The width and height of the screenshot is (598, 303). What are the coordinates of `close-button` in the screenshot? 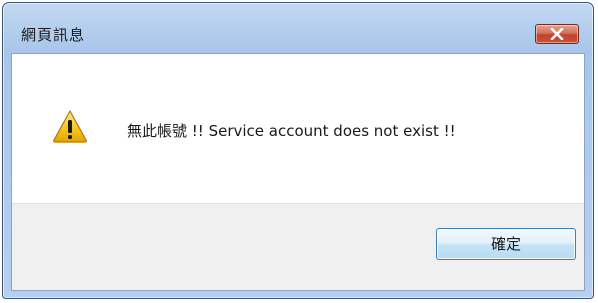 It's located at (557, 34).